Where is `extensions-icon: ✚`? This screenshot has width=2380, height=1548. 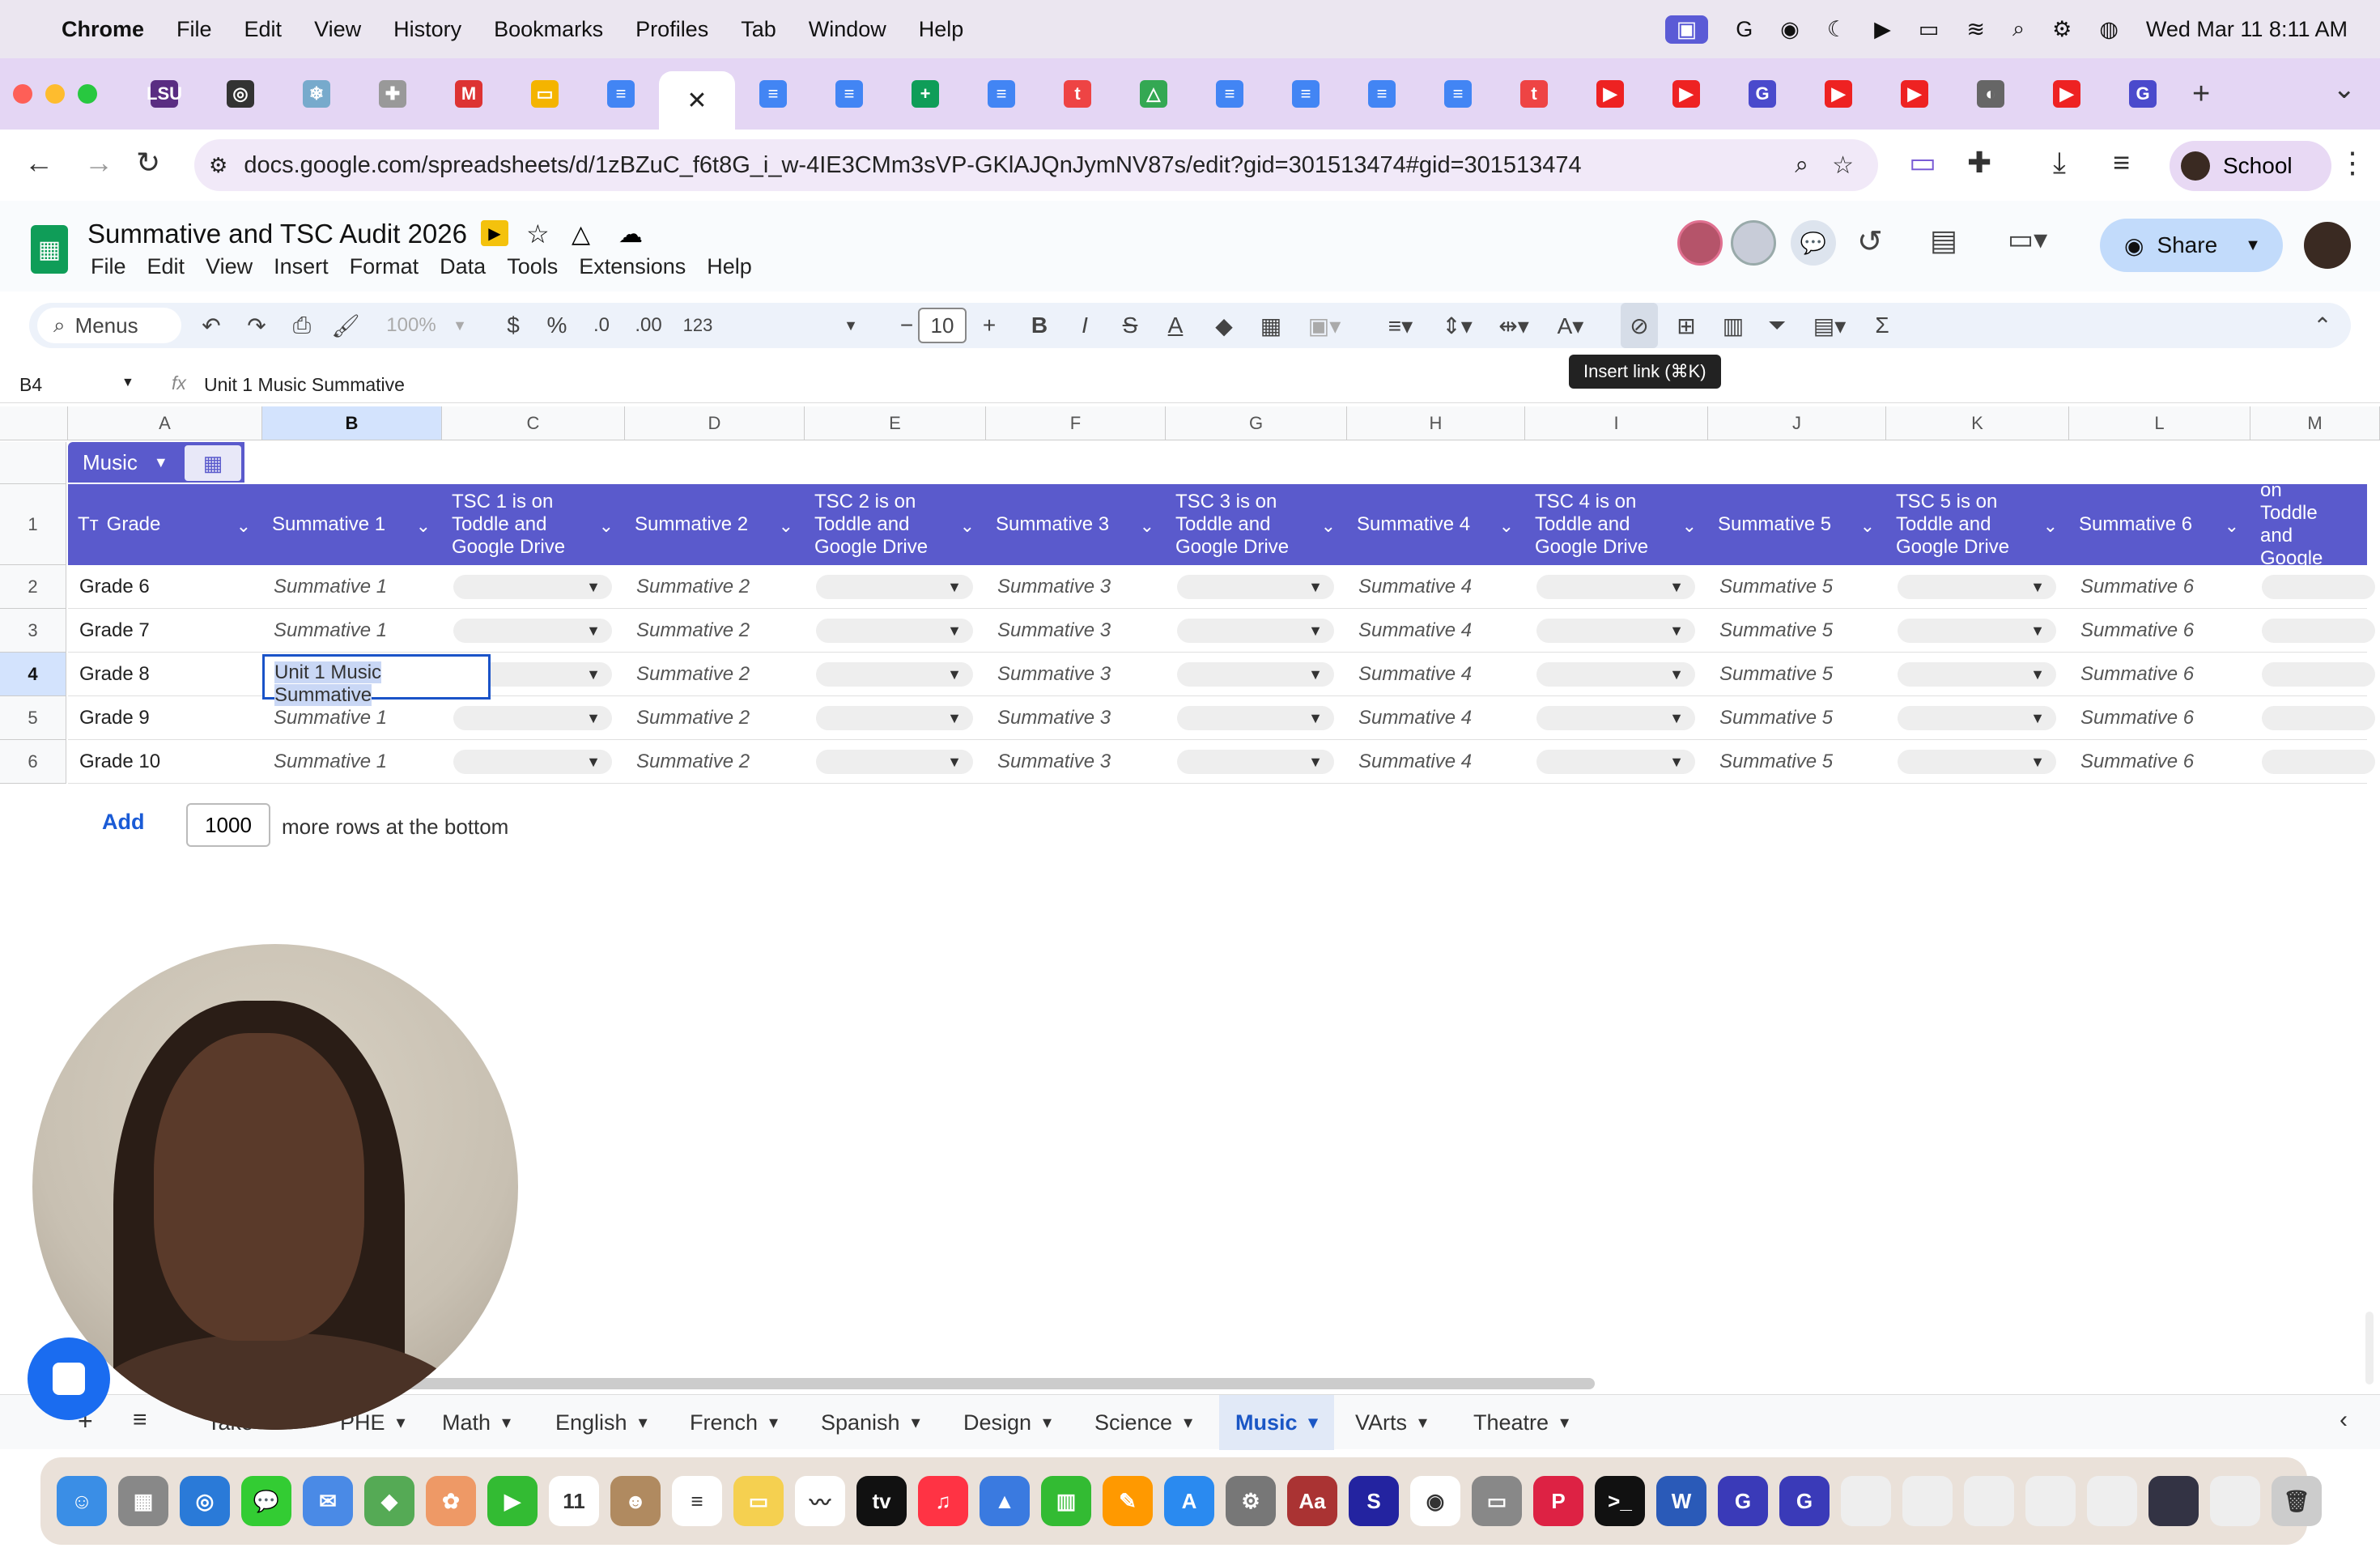
extensions-icon: ✚ is located at coordinates (1979, 163).